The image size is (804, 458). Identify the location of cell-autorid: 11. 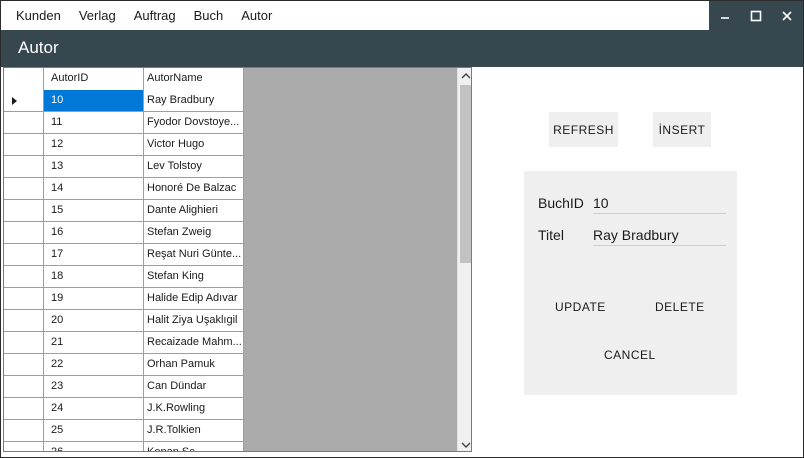
(94, 123).